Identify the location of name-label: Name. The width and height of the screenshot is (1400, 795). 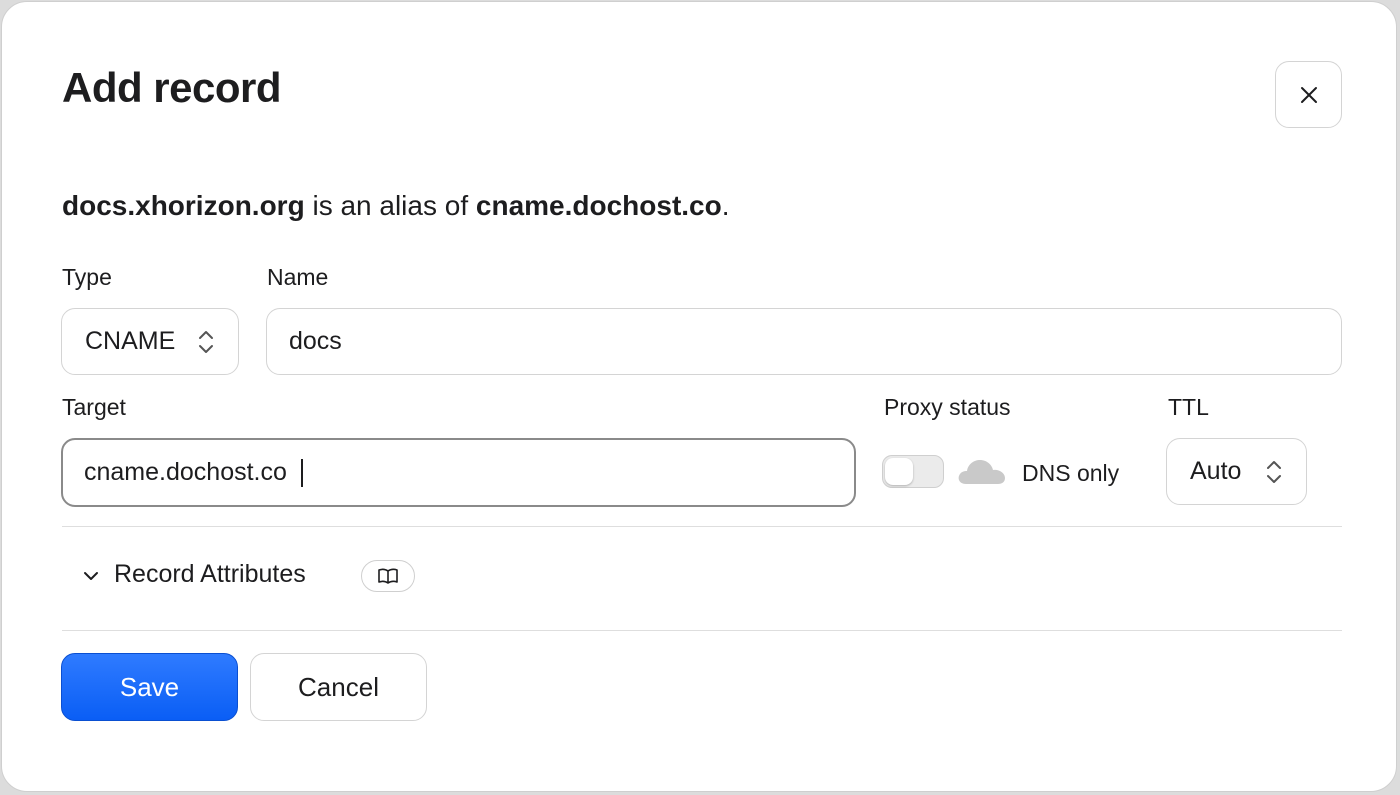
(298, 277).